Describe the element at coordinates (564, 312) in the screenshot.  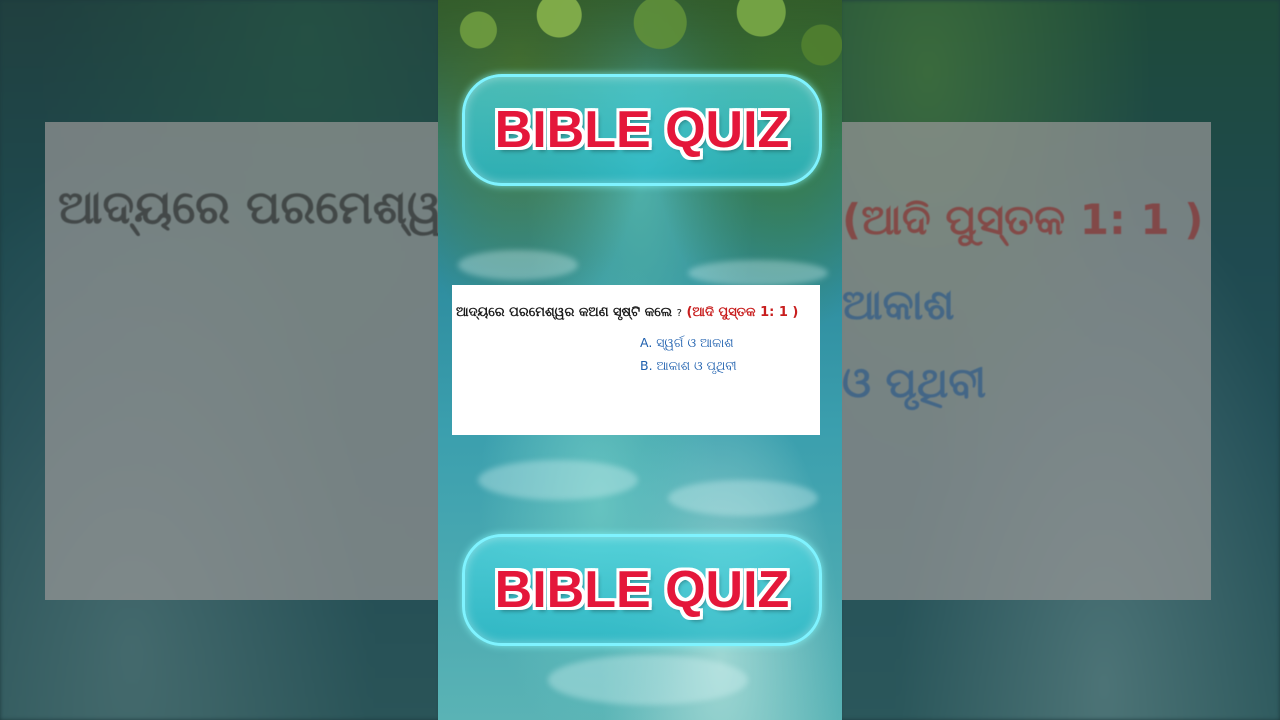
I see `question-text: ଆଦ୍ୟରେ ପରମେଶ୍ୱର କଅଣ ସୃଷ୍ଟି କଲେ` at that location.